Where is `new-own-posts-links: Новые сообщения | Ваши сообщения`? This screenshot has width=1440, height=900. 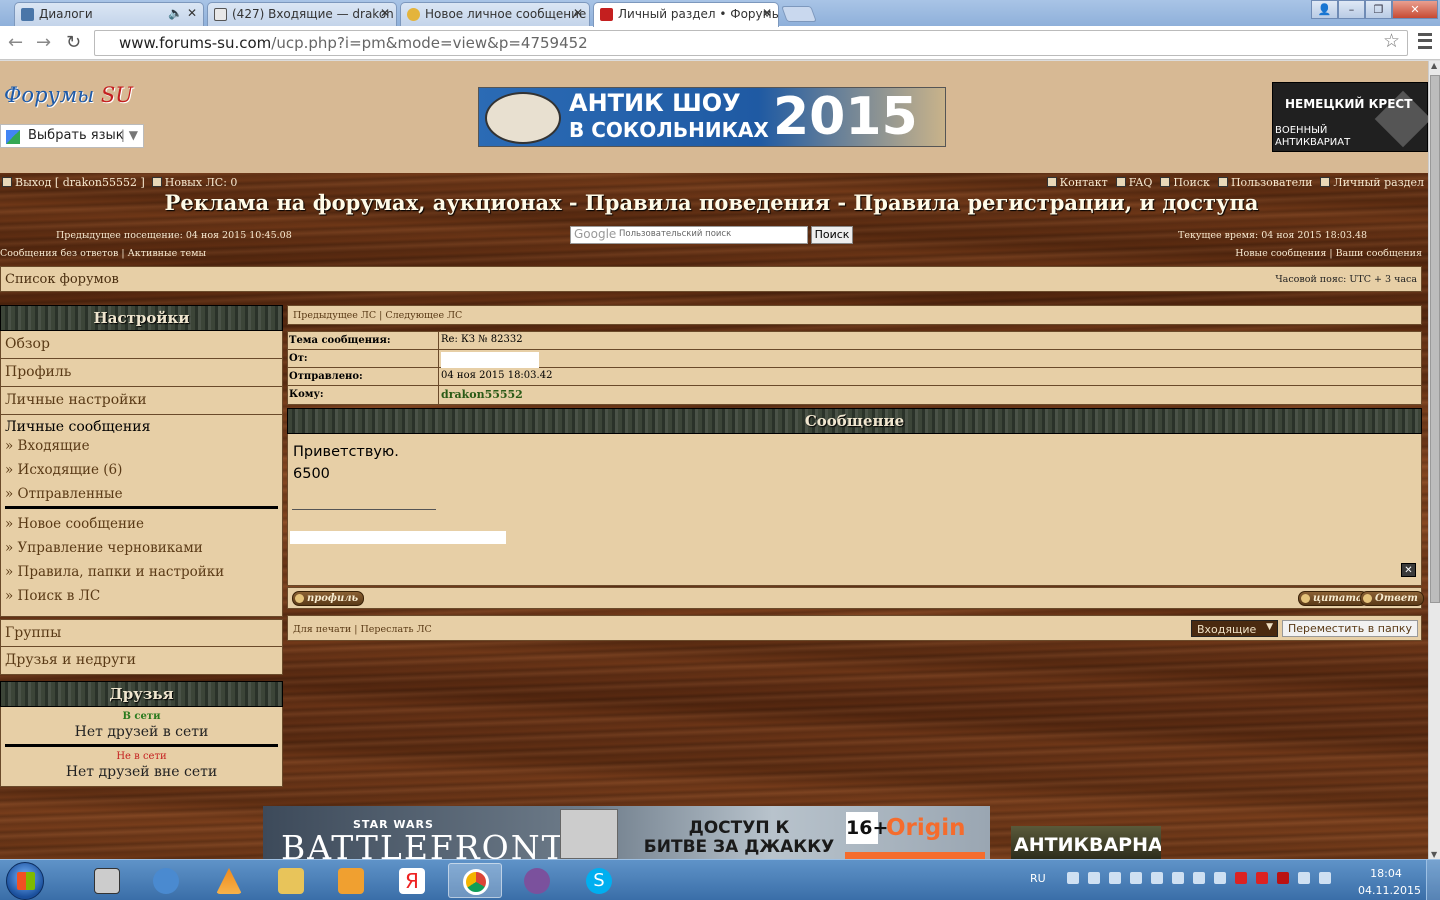
new-own-posts-links: Новые сообщения | Ваши сообщения is located at coordinates (1328, 253).